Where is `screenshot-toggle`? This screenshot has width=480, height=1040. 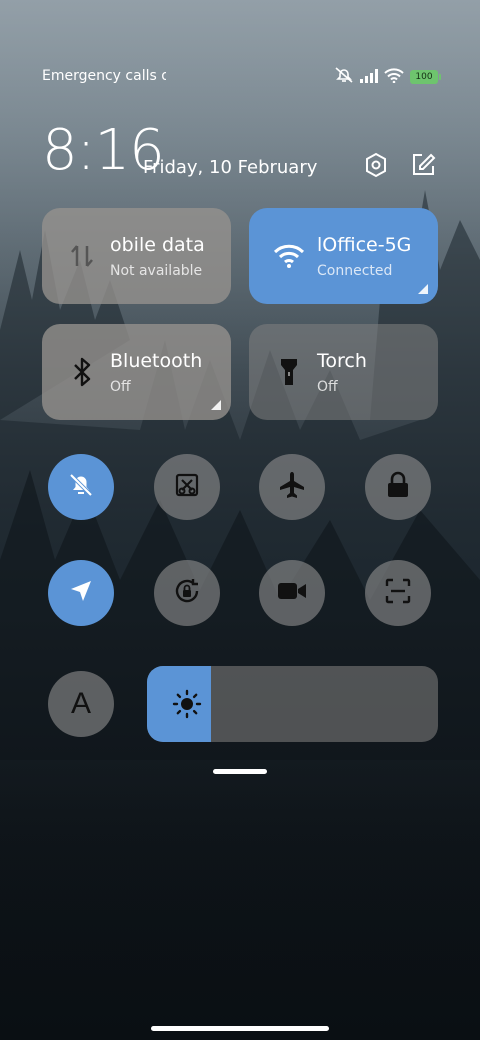 screenshot-toggle is located at coordinates (187, 487).